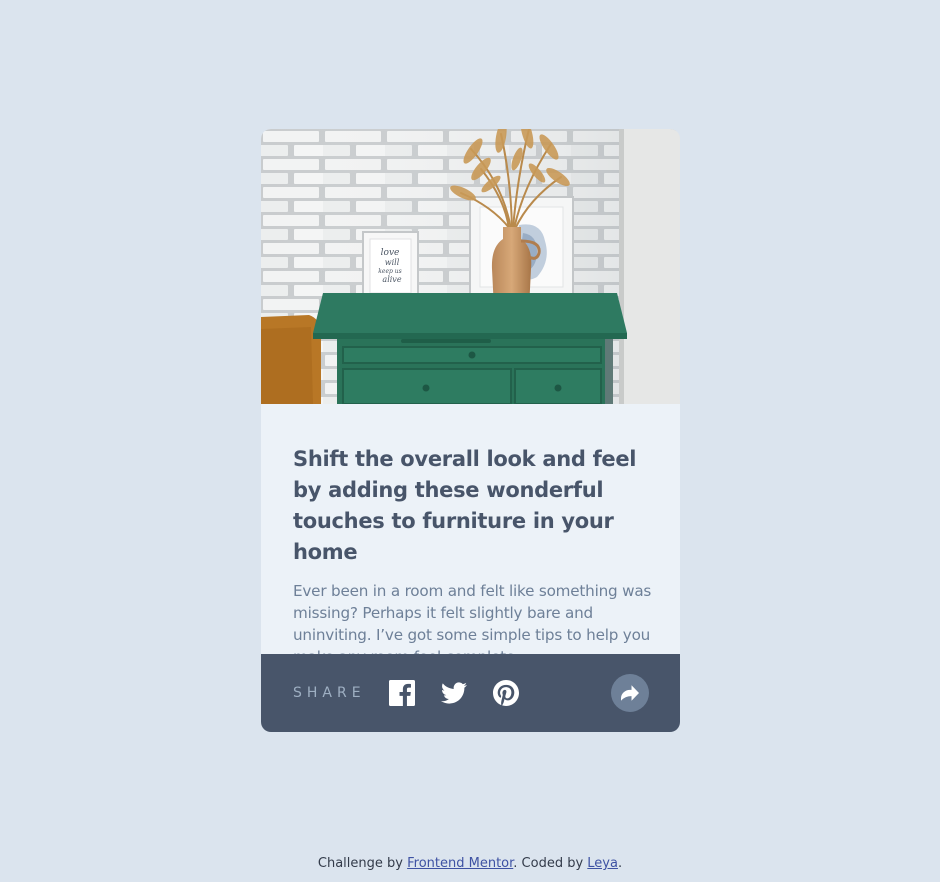  What do you see at coordinates (329, 693) in the screenshot?
I see `share-label: SHARE` at bounding box center [329, 693].